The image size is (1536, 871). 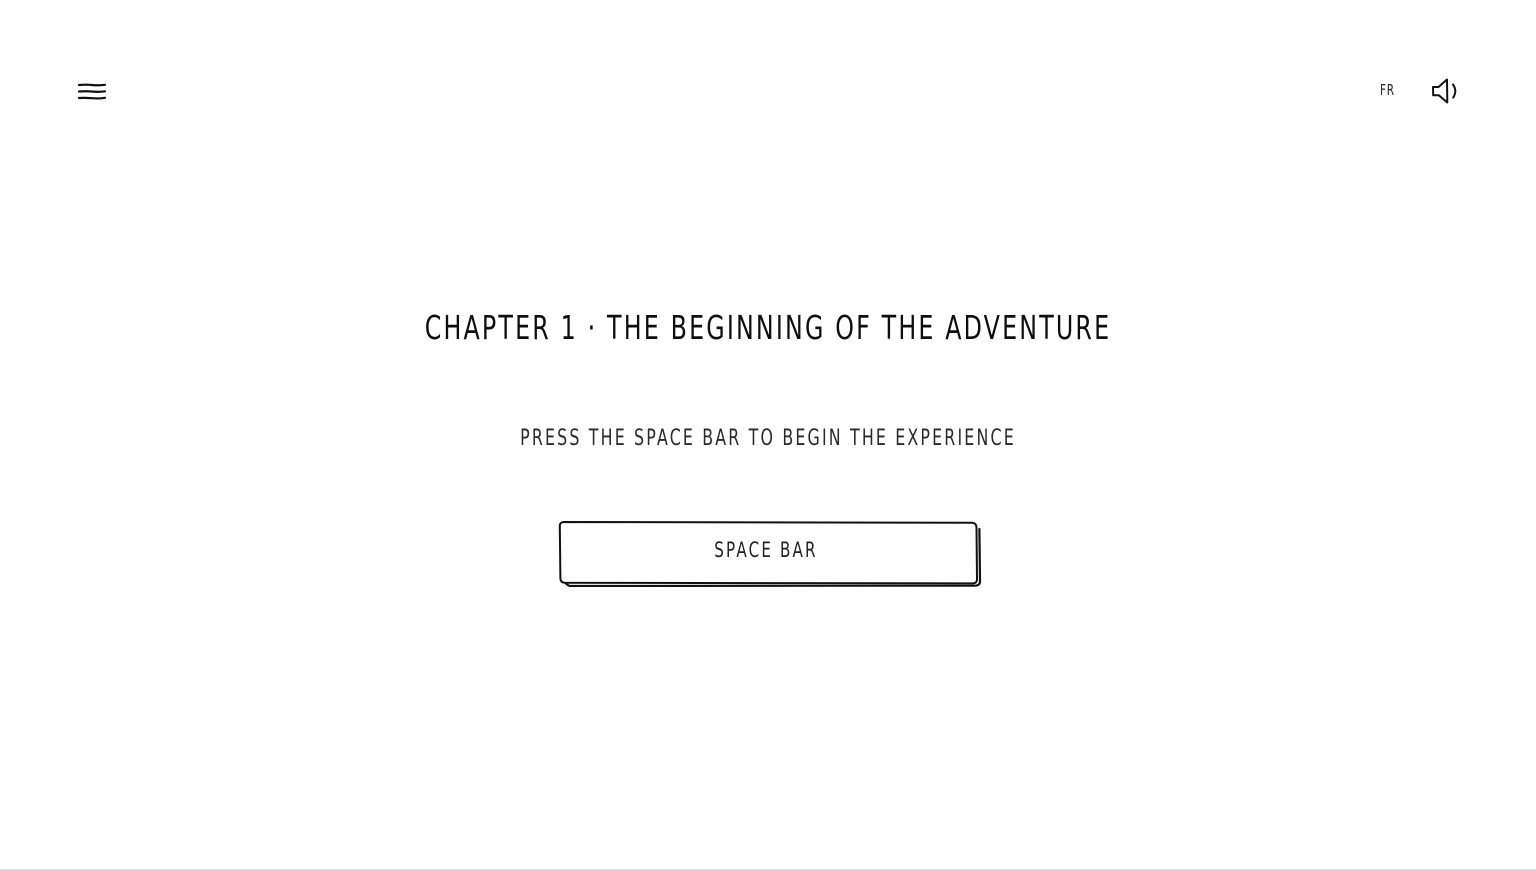 I want to click on language-toggle-button: FR, so click(x=1390, y=90).